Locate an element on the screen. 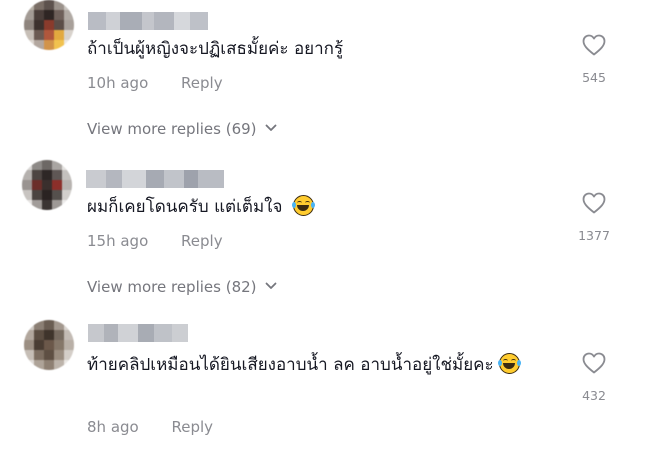  comment-text-content: ถ้าเป็นผู้หญิงจะปฏิเสธมั้ยค่ะ อยากรู้ is located at coordinates (215, 49).